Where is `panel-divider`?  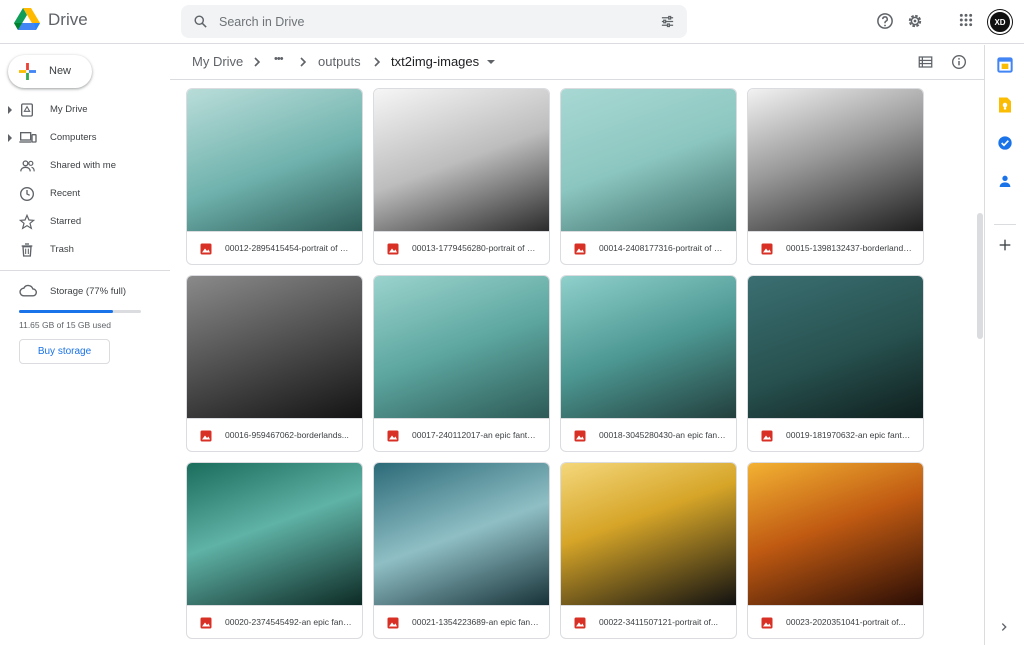
panel-divider is located at coordinates (1005, 224).